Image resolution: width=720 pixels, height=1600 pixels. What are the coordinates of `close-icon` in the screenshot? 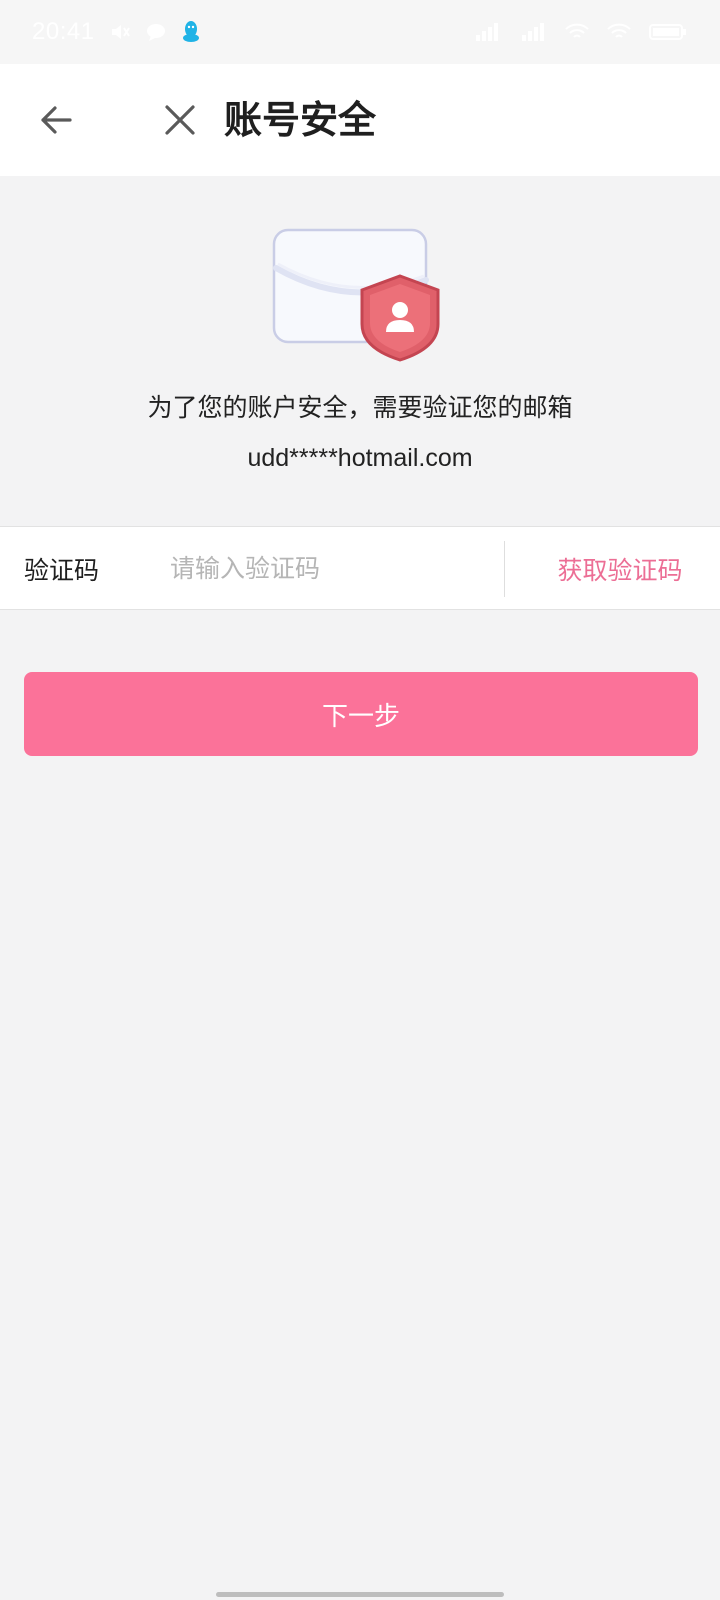 It's located at (180, 120).